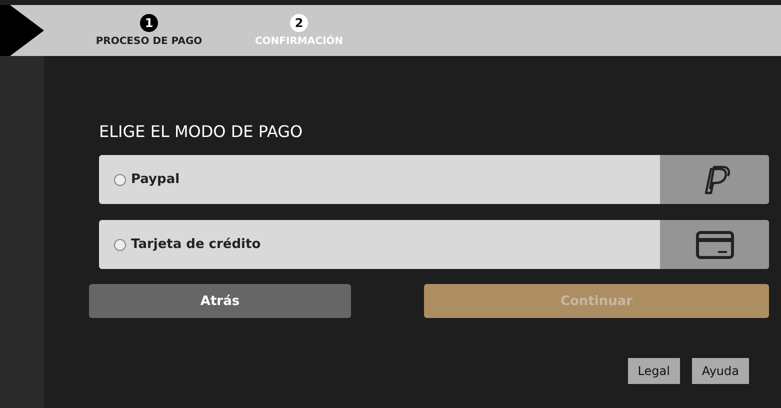 This screenshot has width=781, height=408. What do you see at coordinates (299, 23) in the screenshot?
I see `step-number: 2` at bounding box center [299, 23].